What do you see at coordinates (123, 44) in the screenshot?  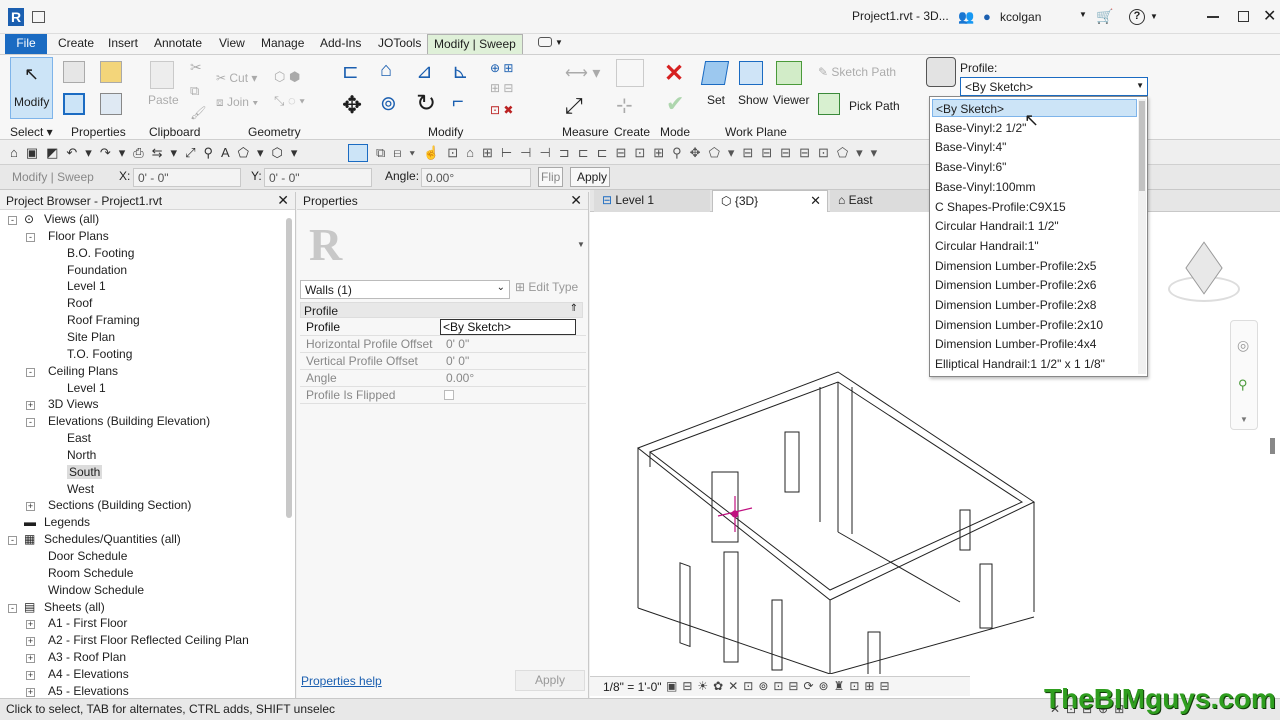 I see `tab-insert: Insert` at bounding box center [123, 44].